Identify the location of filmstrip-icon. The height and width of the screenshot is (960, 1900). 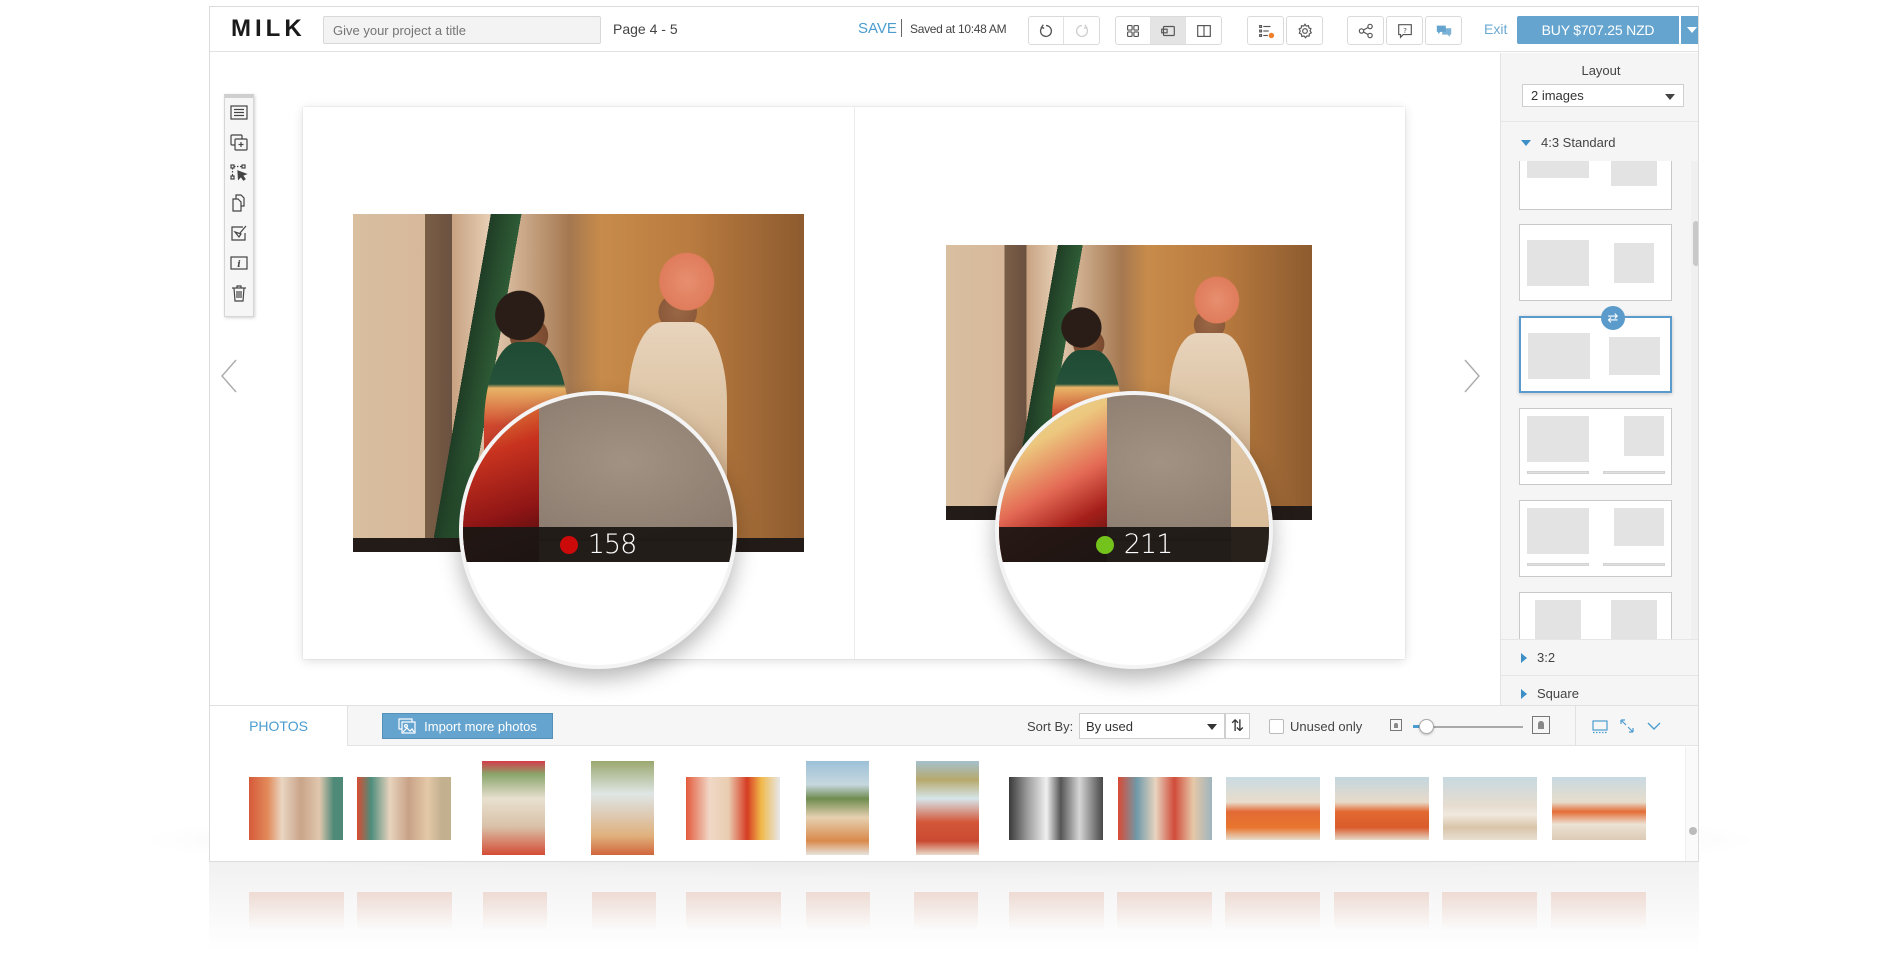
(1600, 727).